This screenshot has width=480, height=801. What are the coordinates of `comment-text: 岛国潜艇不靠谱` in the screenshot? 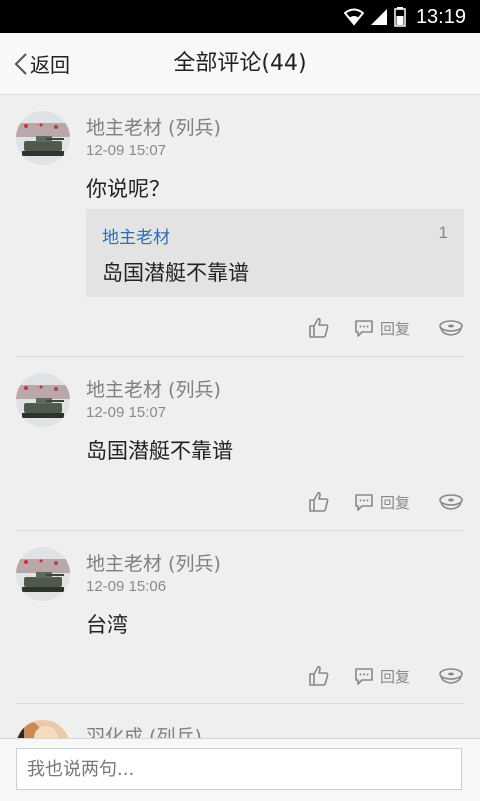 It's located at (159, 451).